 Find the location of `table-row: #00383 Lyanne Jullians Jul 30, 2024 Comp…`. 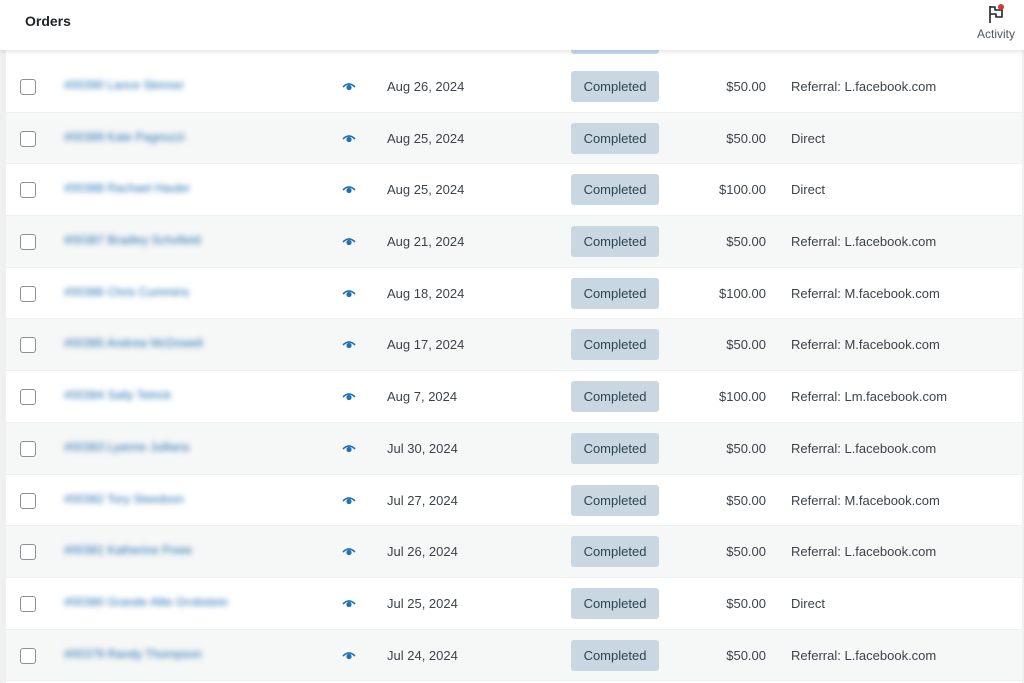

table-row: #00383 Lyanne Jullians Jul 30, 2024 Comp… is located at coordinates (514, 448).